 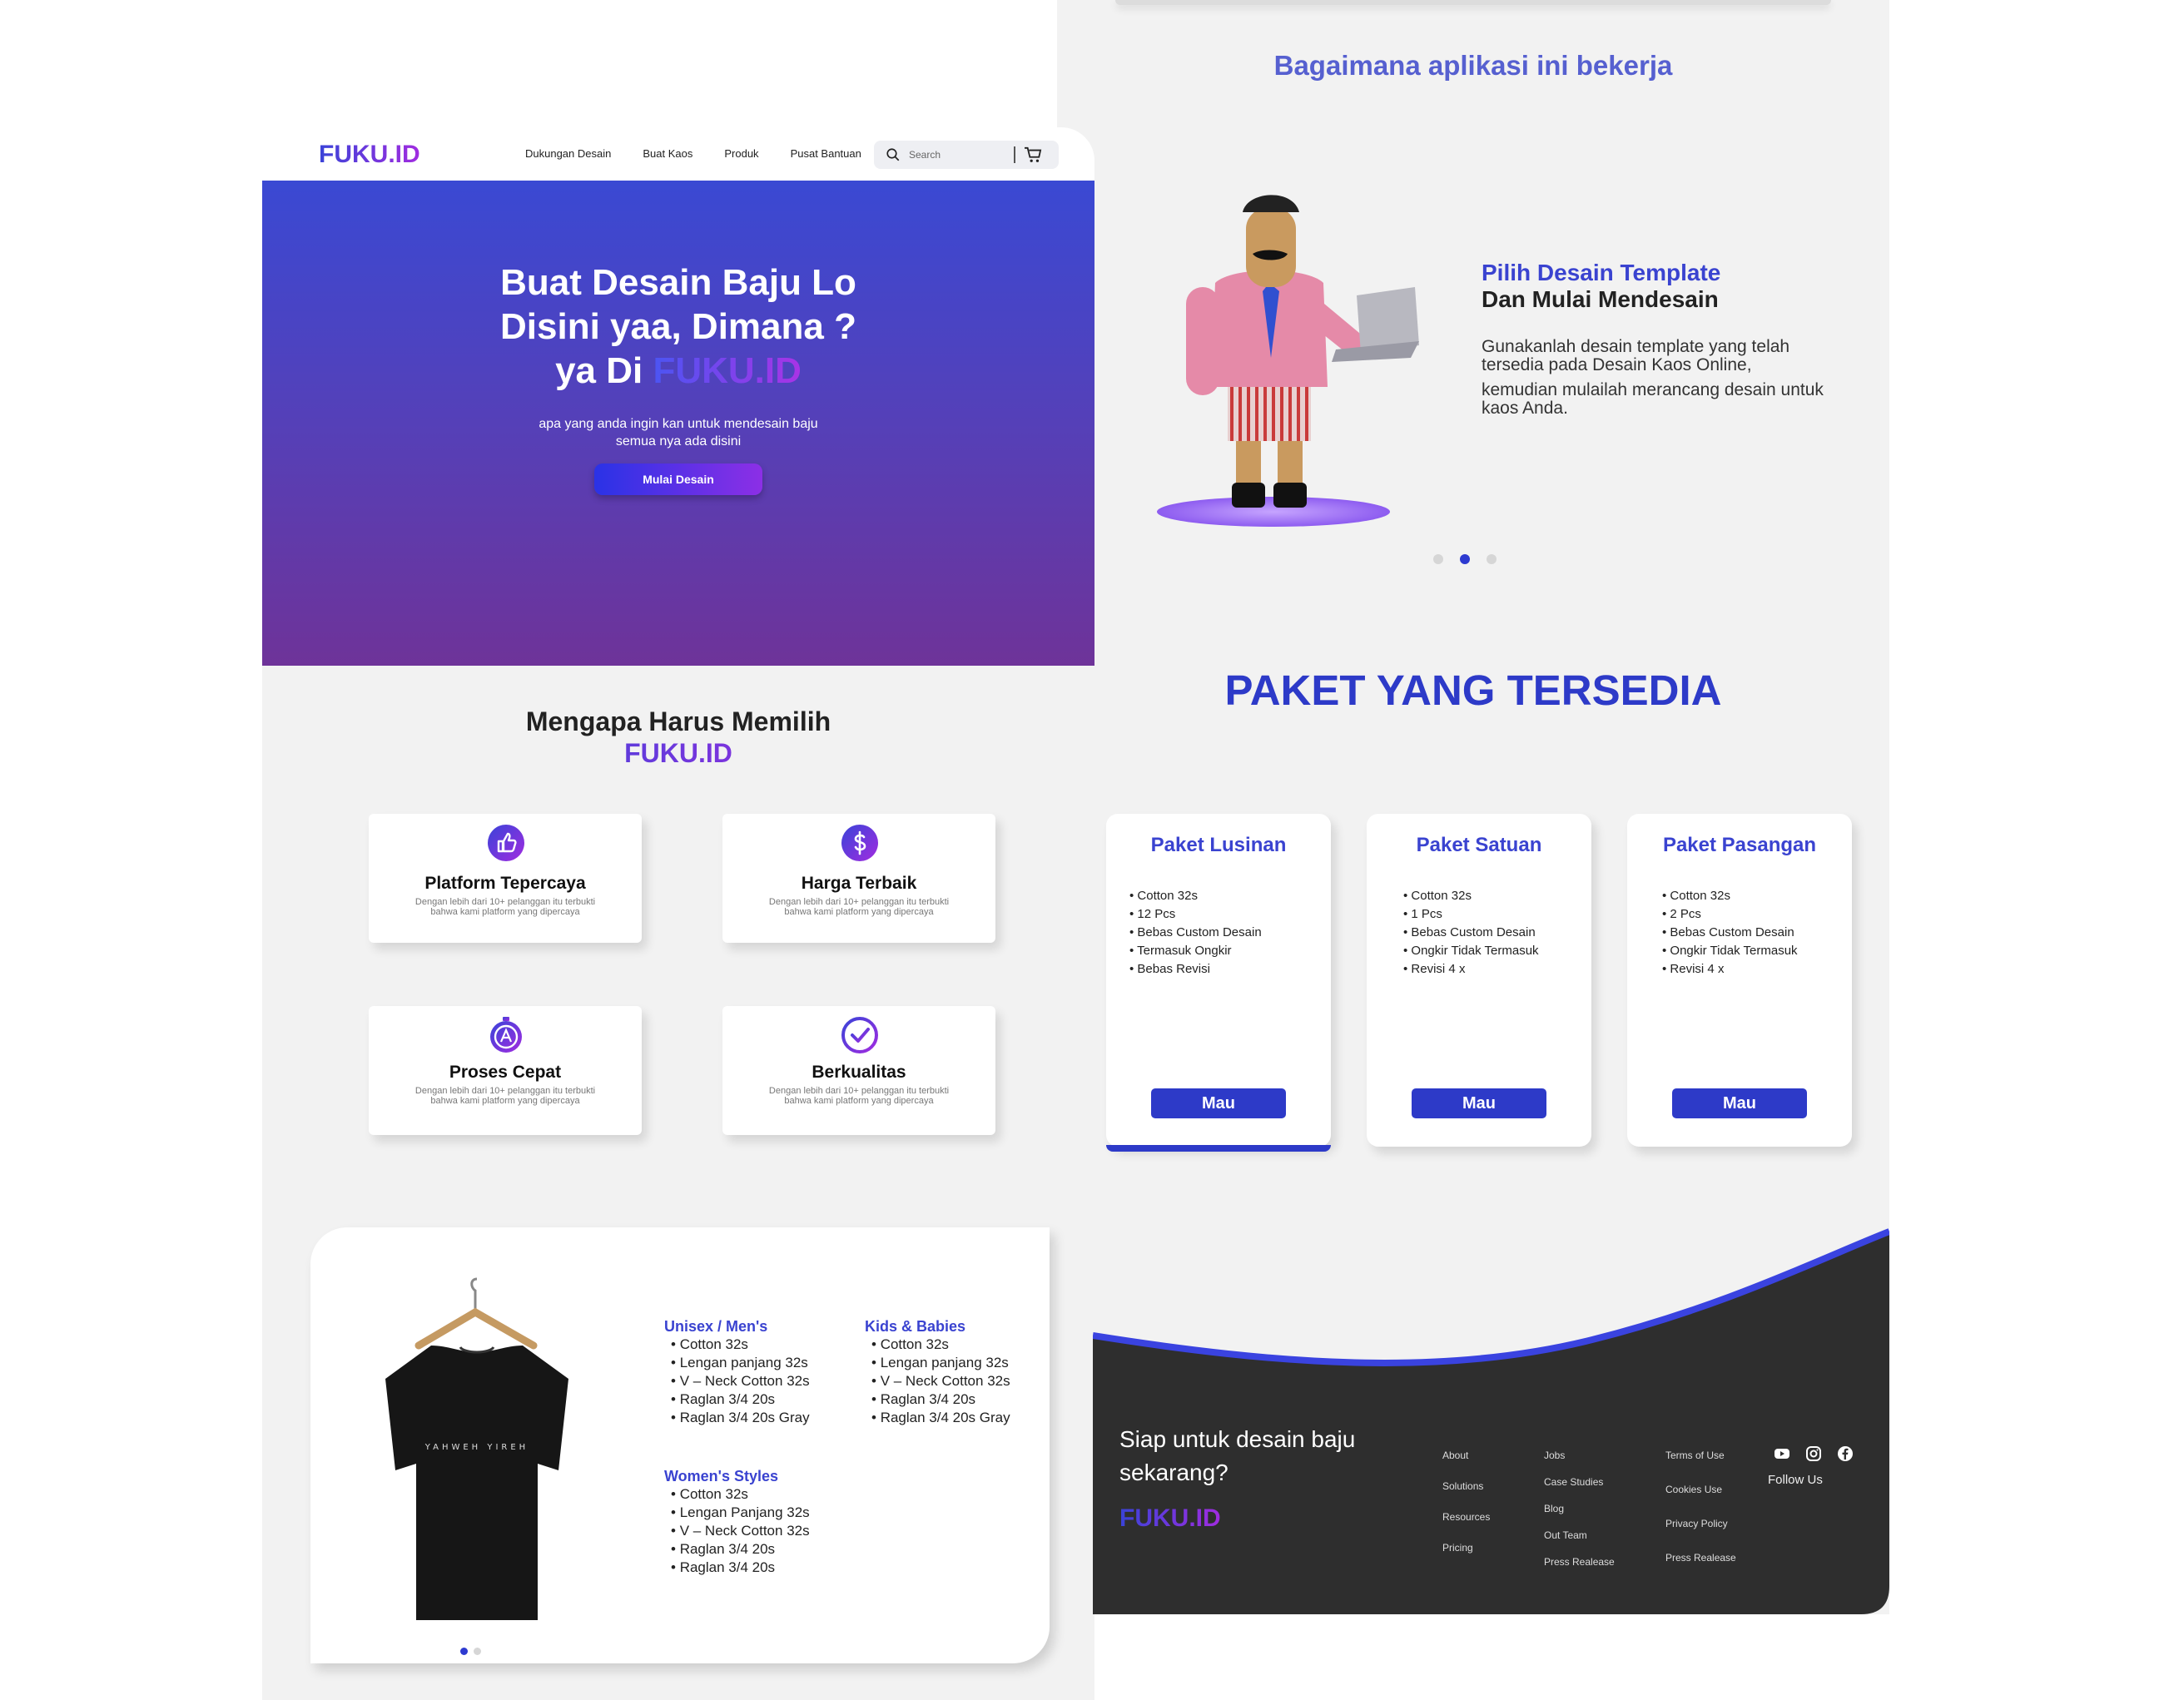 What do you see at coordinates (1473, 690) in the screenshot?
I see `paket-title: PAKET YANG TERSEDIA` at bounding box center [1473, 690].